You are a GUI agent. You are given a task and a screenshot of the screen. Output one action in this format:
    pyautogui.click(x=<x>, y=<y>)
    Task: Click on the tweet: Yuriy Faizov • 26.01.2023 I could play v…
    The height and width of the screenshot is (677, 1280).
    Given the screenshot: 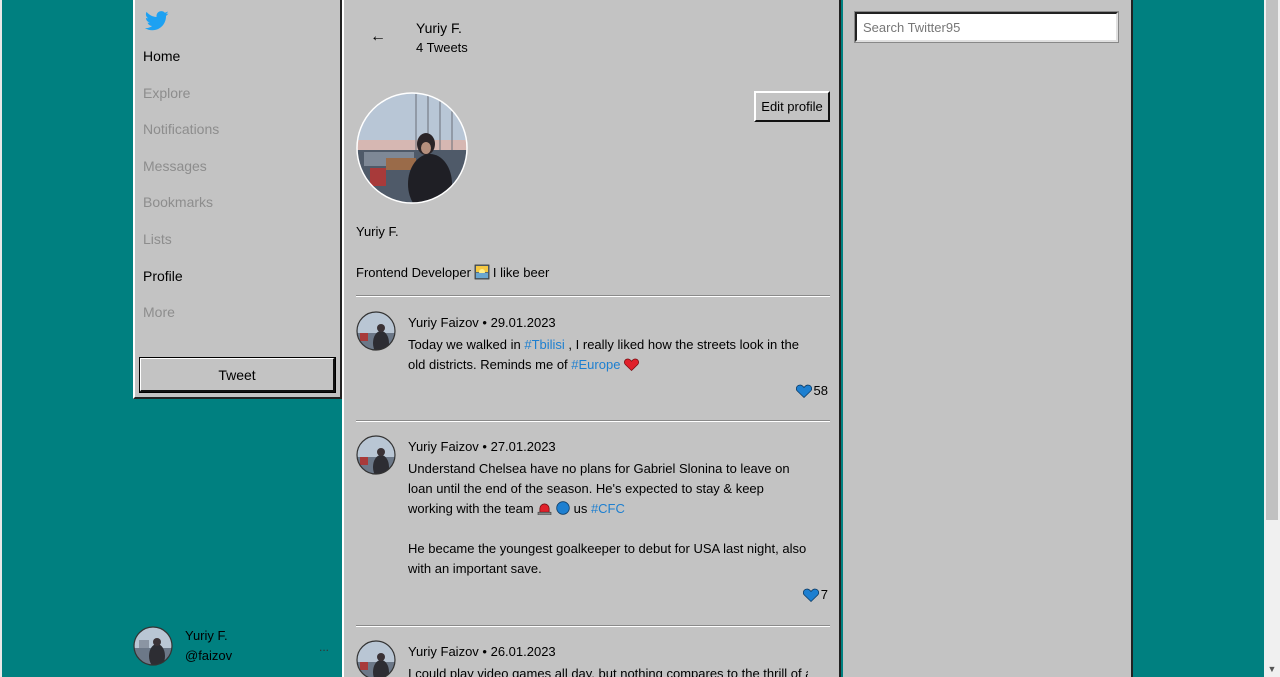 What is the action you would take?
    pyautogui.click(x=593, y=658)
    